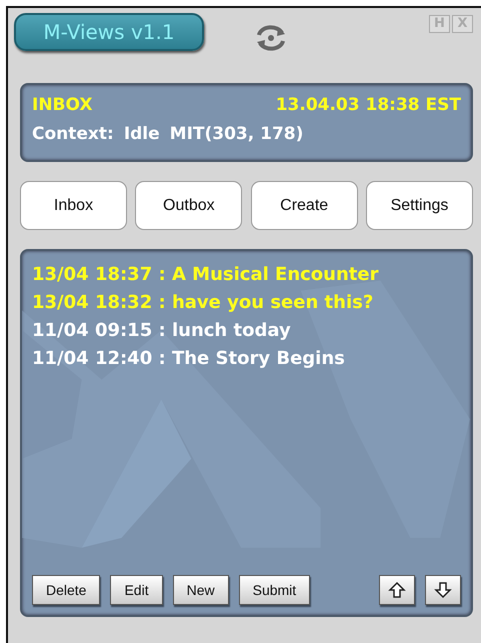 This screenshot has width=481, height=643. What do you see at coordinates (73, 205) in the screenshot?
I see `nav-button: Inbox` at bounding box center [73, 205].